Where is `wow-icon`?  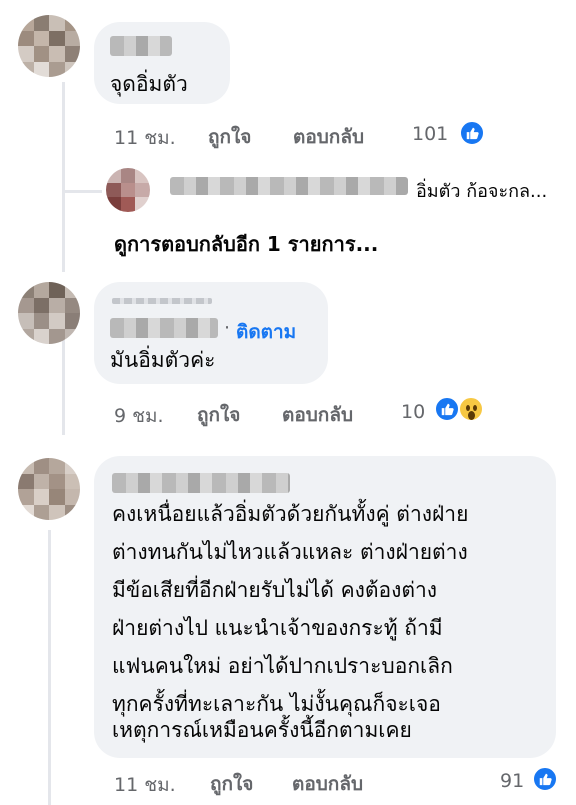 wow-icon is located at coordinates (471, 409).